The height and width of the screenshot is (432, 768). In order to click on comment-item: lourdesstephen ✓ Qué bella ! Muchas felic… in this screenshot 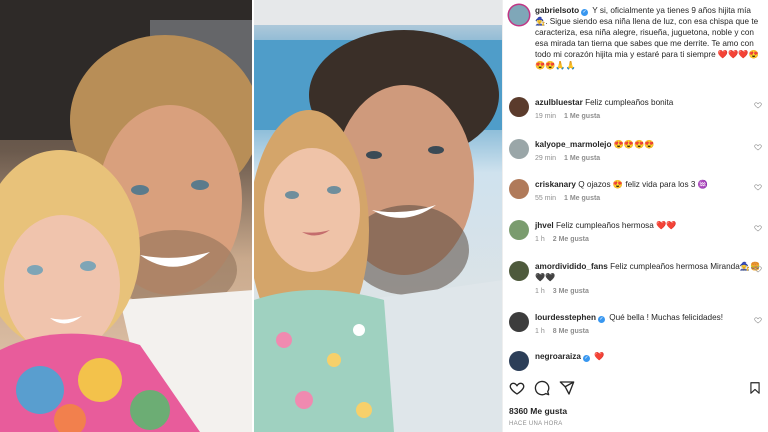, I will do `click(636, 323)`.